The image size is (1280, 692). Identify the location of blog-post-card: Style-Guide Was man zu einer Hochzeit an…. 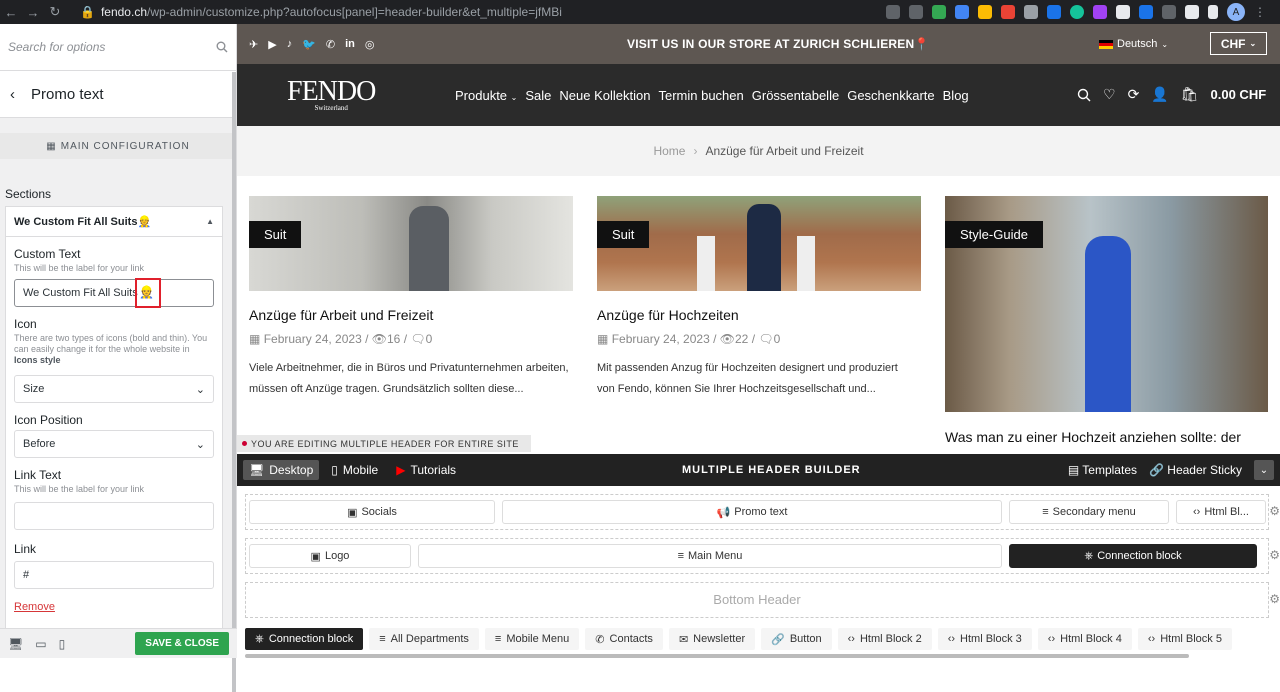
(1106, 320).